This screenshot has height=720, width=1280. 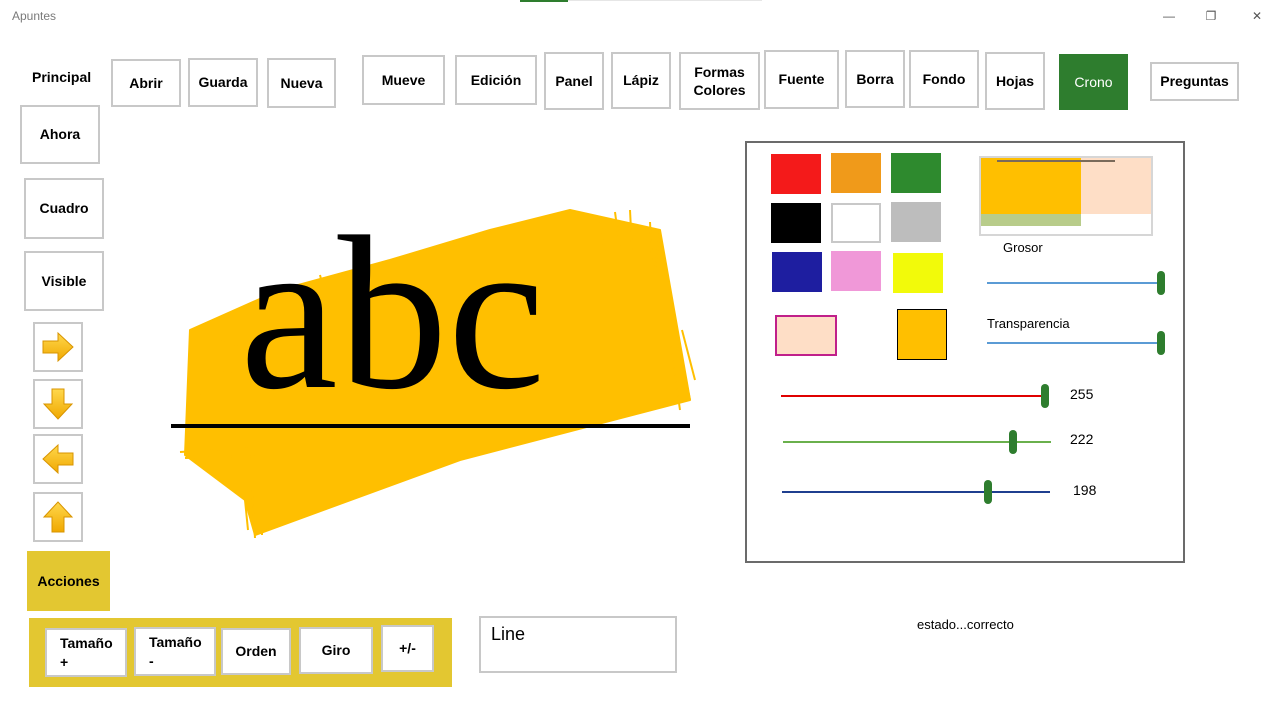 I want to click on grosor-slider, so click(x=1076, y=283).